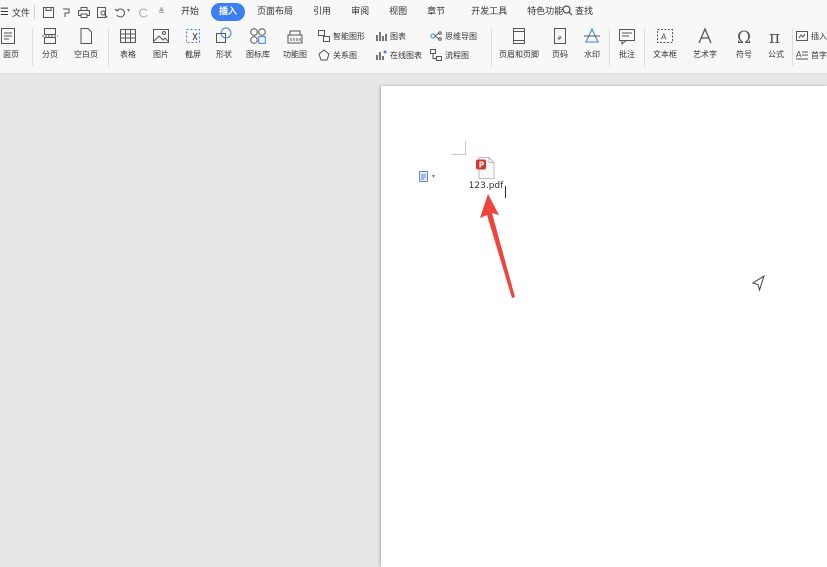  Describe the element at coordinates (360, 12) in the screenshot. I see `tab-review: 审阅` at that location.